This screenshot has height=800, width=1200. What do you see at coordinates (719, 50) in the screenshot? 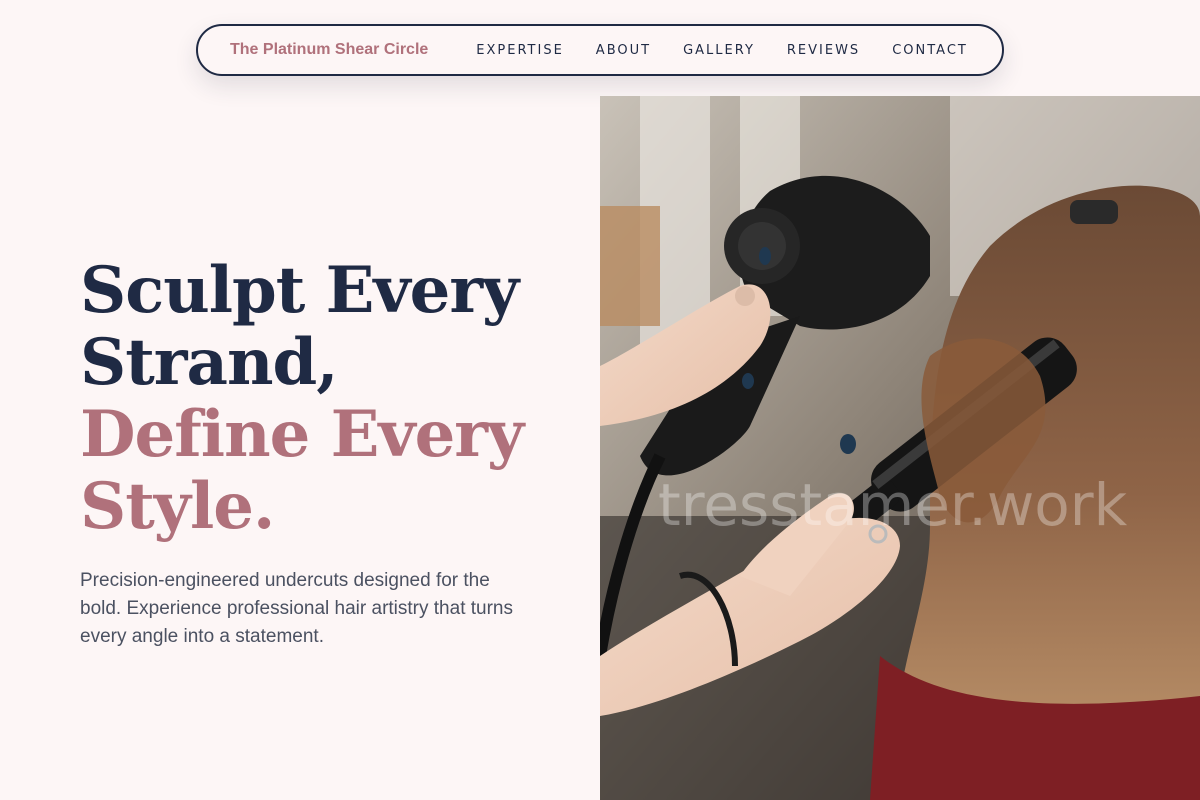
I see `nav-link-gallery: GALLERY` at bounding box center [719, 50].